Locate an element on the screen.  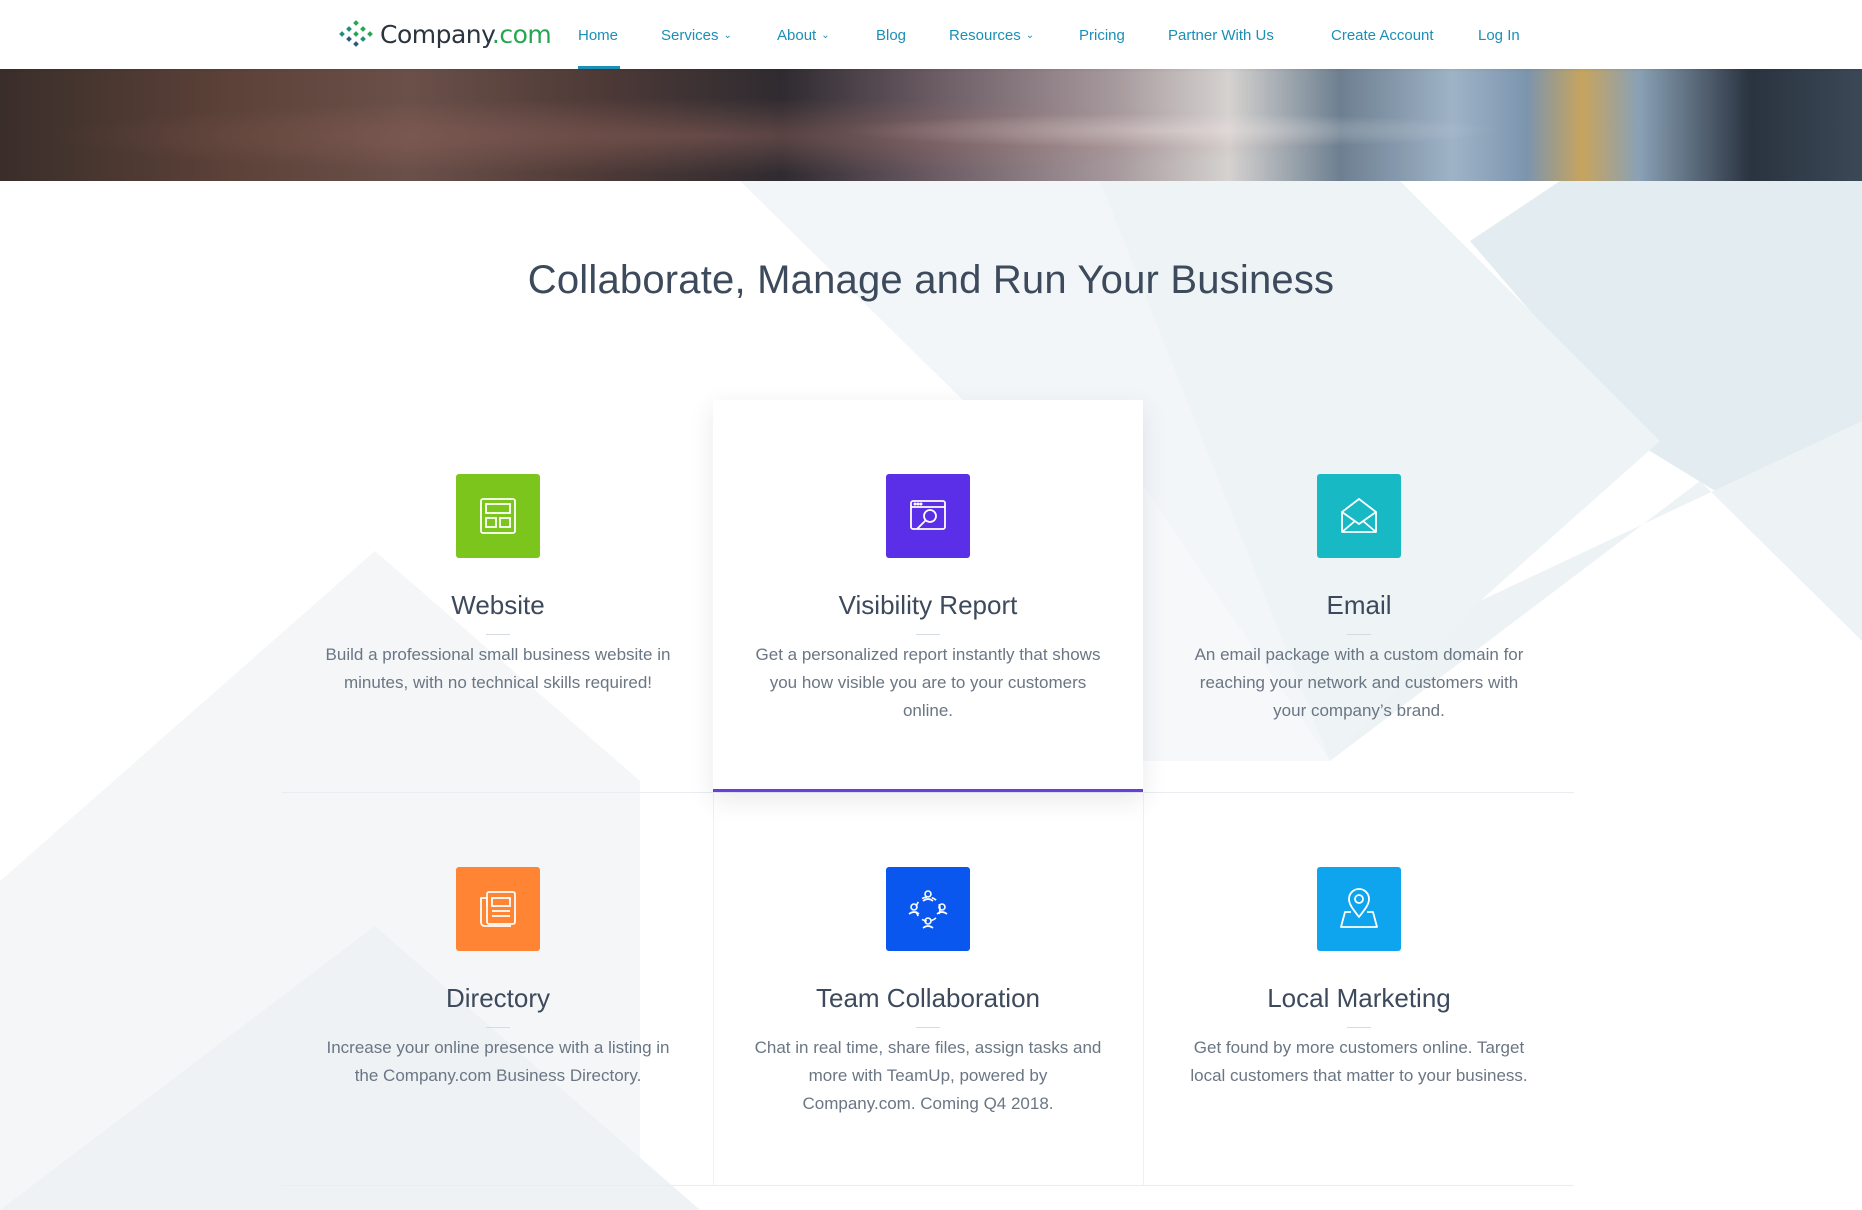
nav-home-label: Home is located at coordinates (598, 35).